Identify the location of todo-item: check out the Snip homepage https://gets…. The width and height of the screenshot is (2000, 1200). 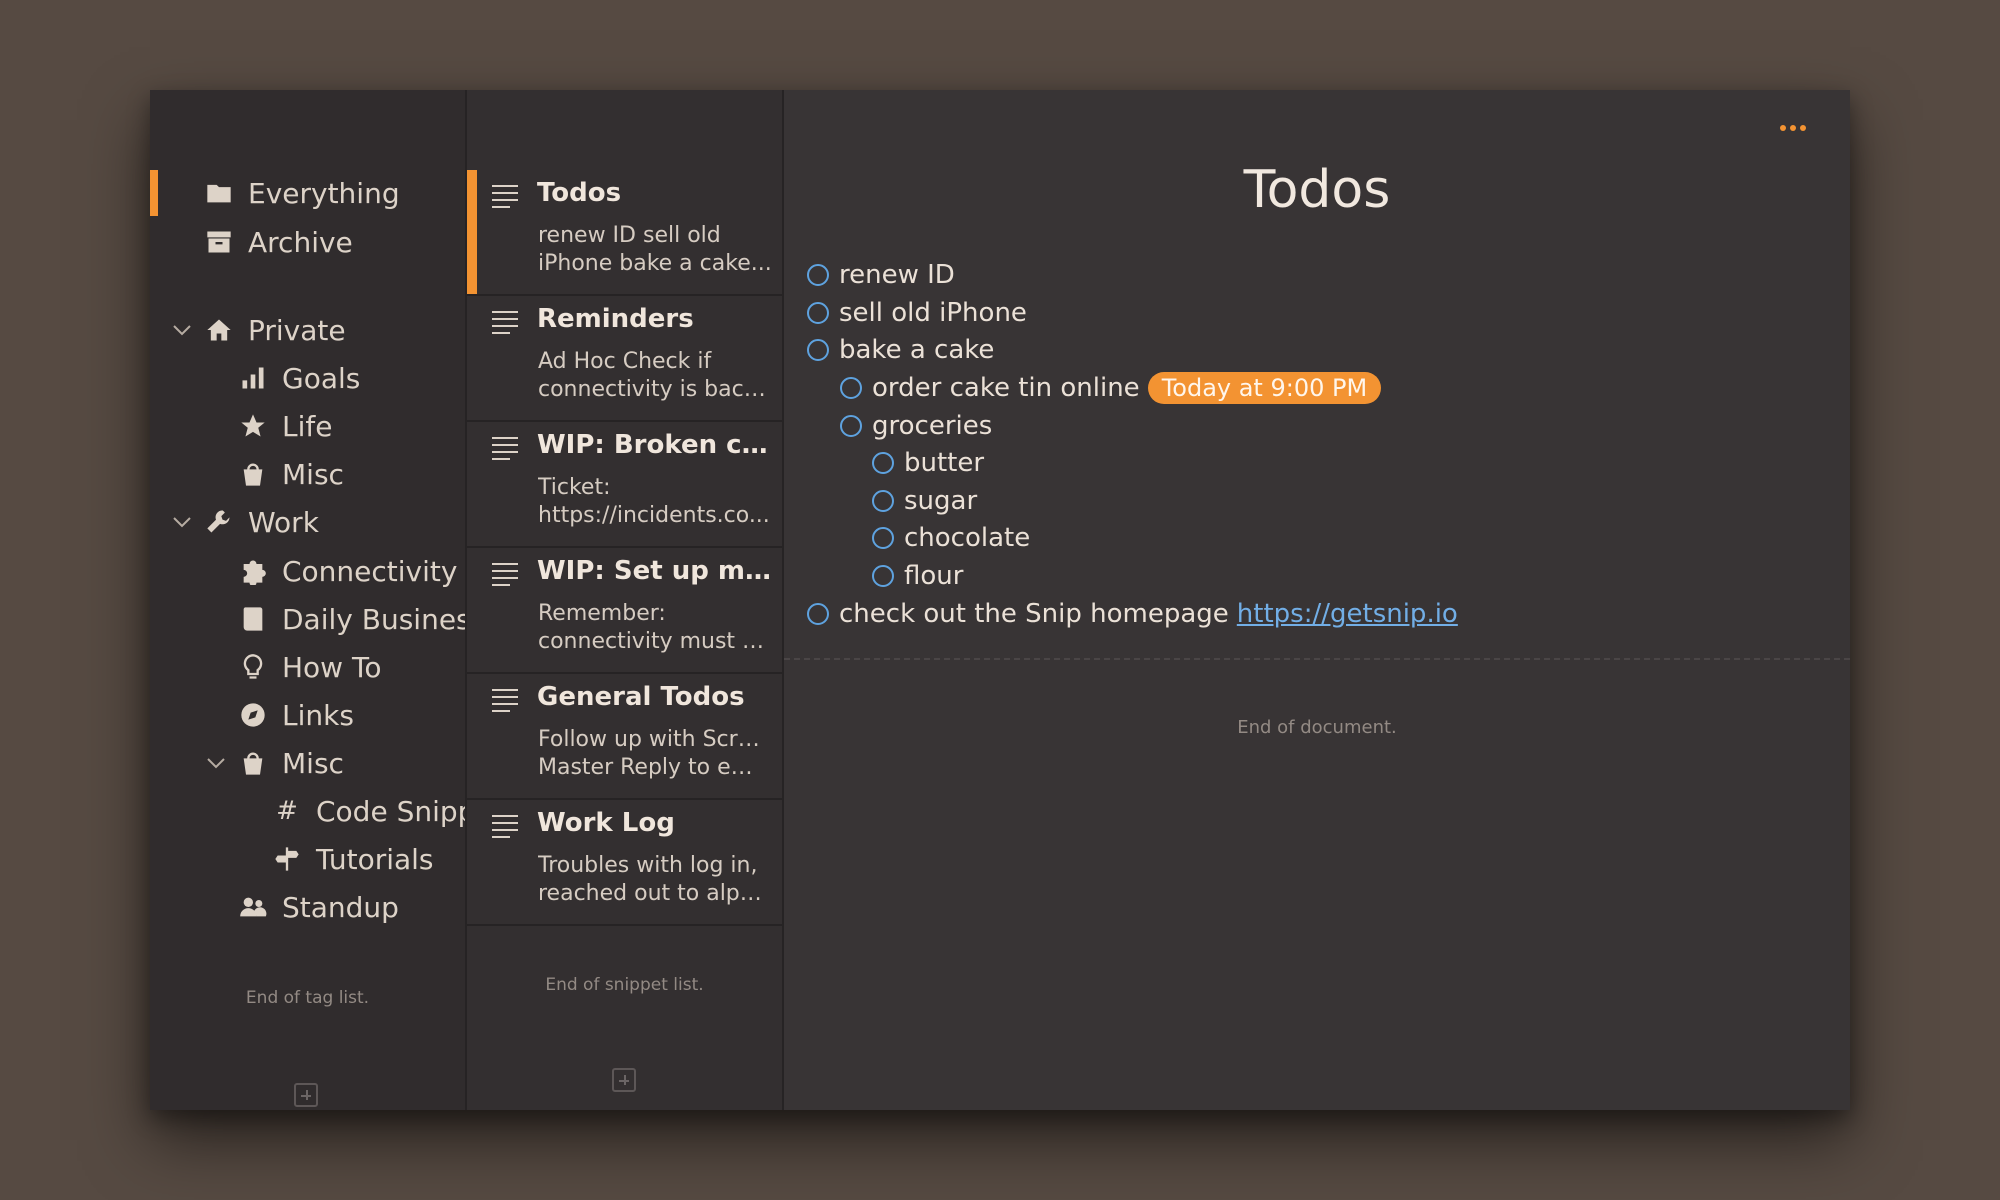
(1132, 614).